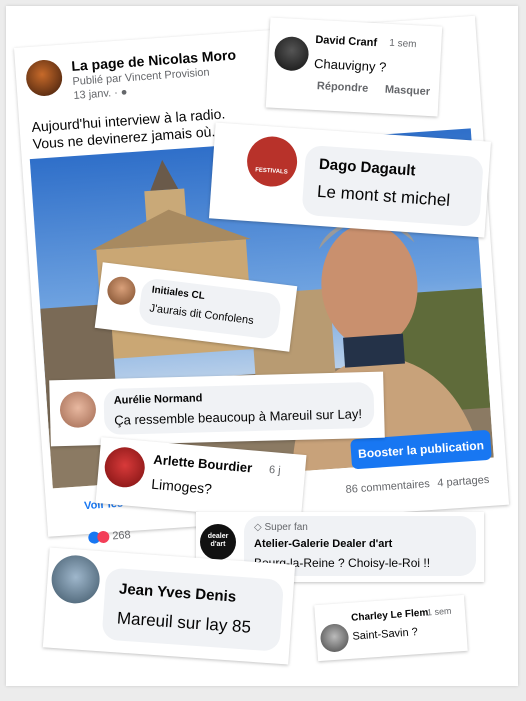 This screenshot has height=701, width=526. I want to click on comment-jean: Jean Yves Denis Mareuil sur lay 85, so click(169, 606).